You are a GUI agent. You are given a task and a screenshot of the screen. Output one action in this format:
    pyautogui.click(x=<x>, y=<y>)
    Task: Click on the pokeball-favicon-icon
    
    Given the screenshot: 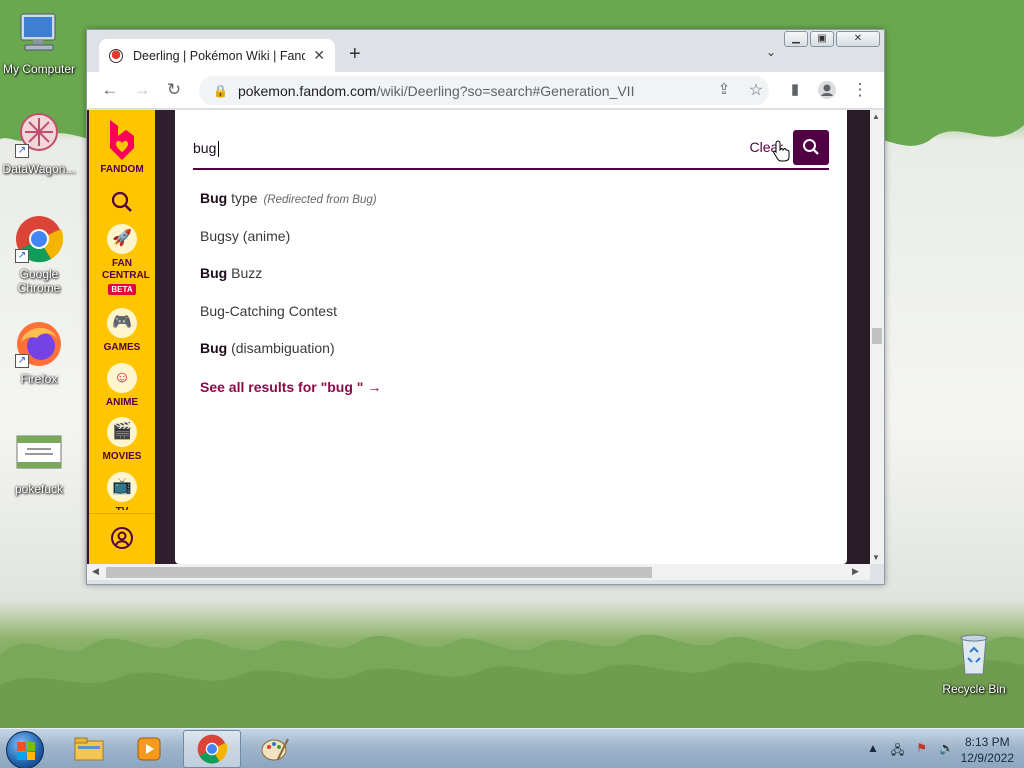 What is the action you would take?
    pyautogui.click(x=116, y=55)
    